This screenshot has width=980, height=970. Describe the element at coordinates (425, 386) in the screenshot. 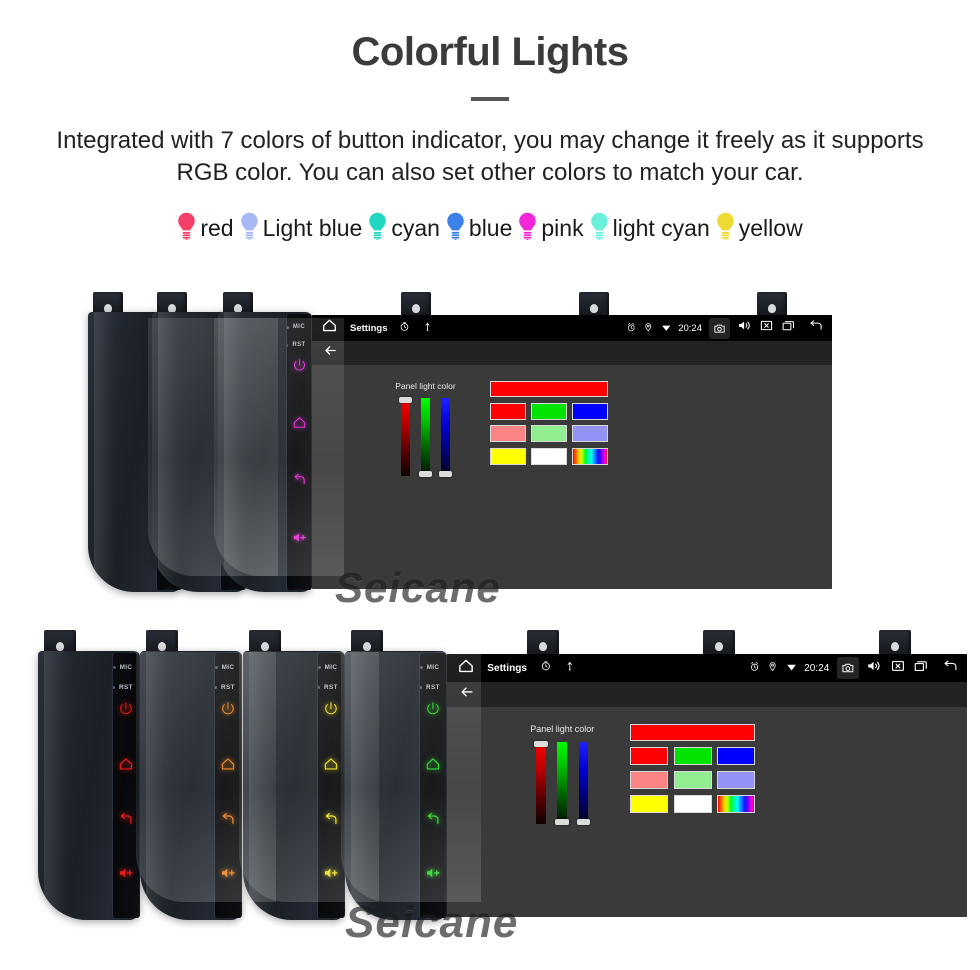

I see `panel-light-color-label: Panel light color` at that location.